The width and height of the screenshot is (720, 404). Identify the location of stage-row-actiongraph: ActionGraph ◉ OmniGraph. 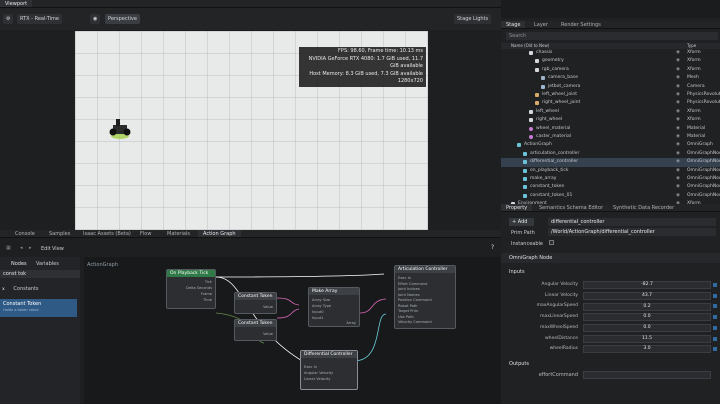
(610, 145).